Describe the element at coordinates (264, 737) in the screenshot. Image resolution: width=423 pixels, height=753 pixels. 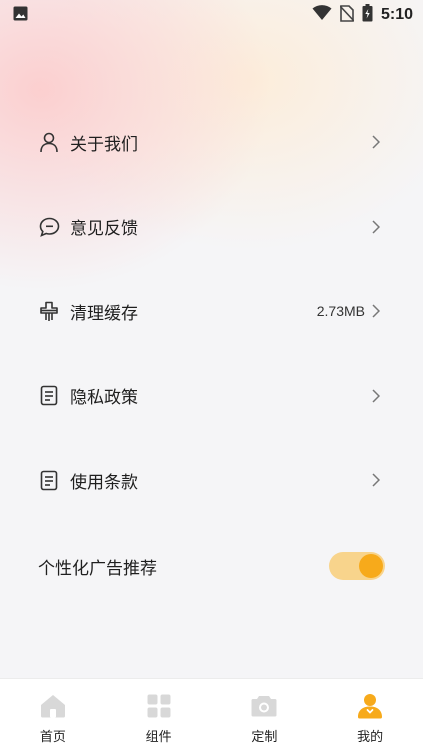
I see `tab-label: 定制` at that location.